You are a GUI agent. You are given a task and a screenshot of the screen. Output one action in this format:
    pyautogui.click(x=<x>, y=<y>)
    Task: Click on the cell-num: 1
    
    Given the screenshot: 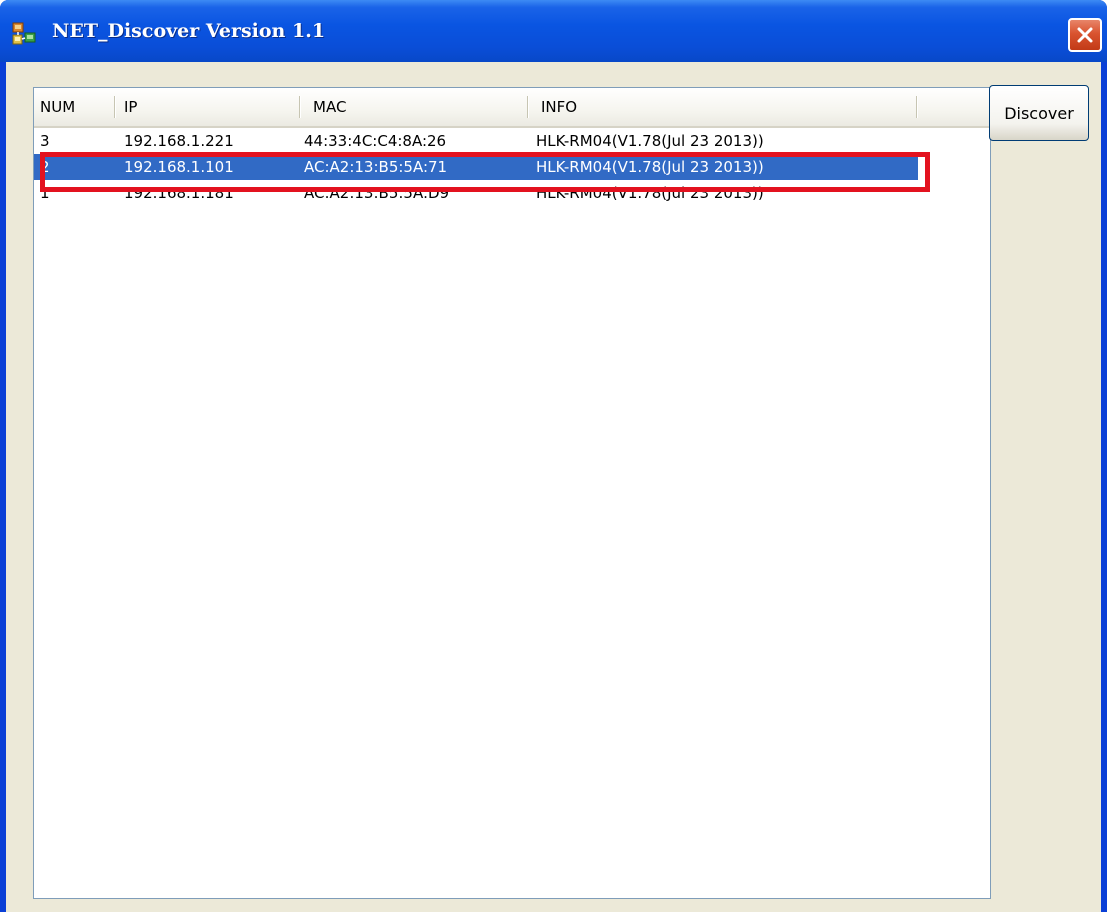 What is the action you would take?
    pyautogui.click(x=45, y=193)
    